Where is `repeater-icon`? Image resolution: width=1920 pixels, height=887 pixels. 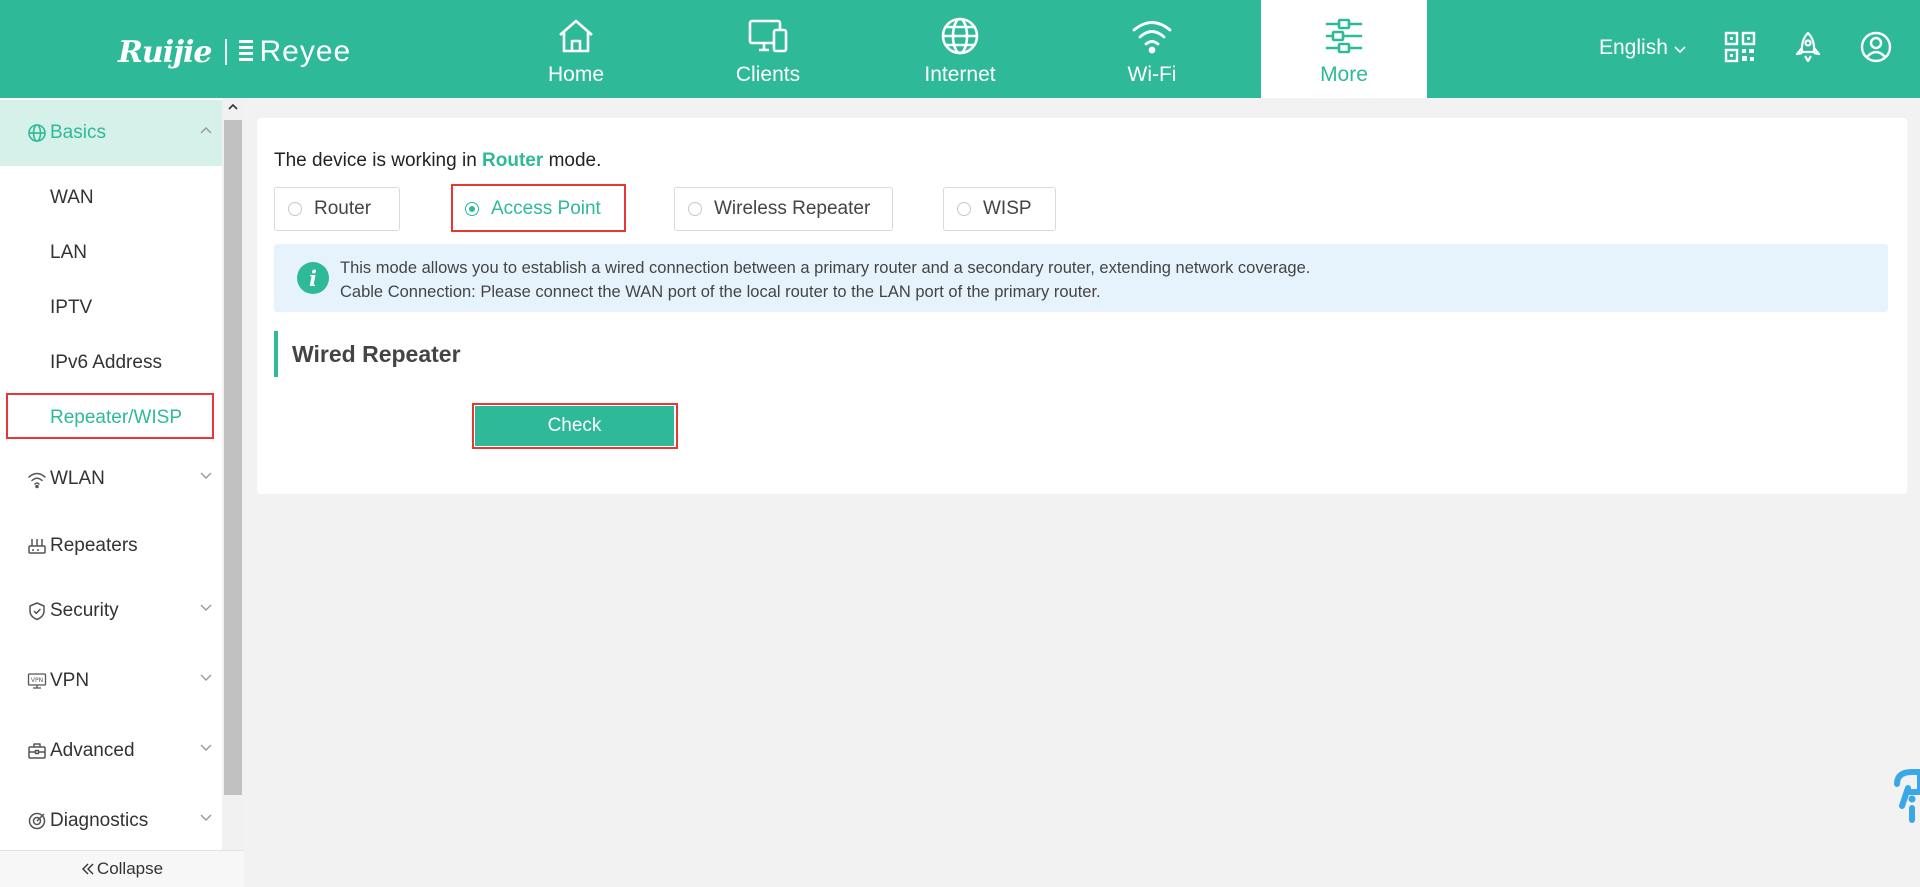
repeater-icon is located at coordinates (37, 546).